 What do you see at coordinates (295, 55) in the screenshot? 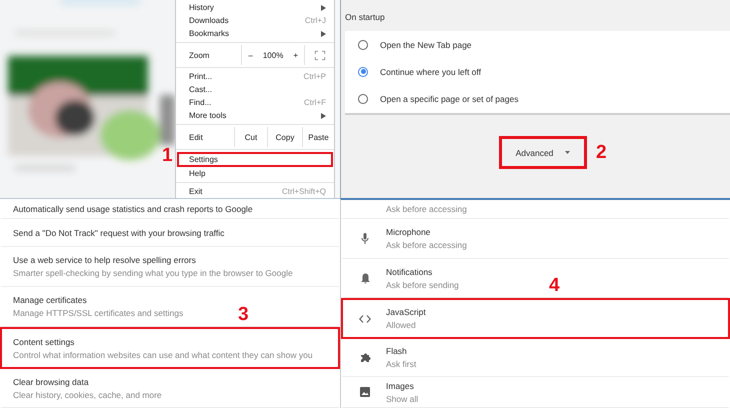
I see `zoom-in-button: +` at bounding box center [295, 55].